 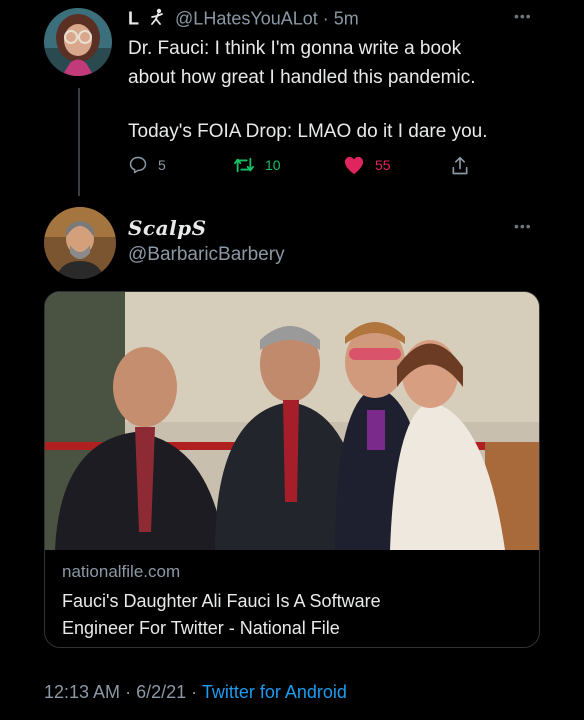 What do you see at coordinates (82, 692) in the screenshot?
I see `footer-time: 12:13 AM` at bounding box center [82, 692].